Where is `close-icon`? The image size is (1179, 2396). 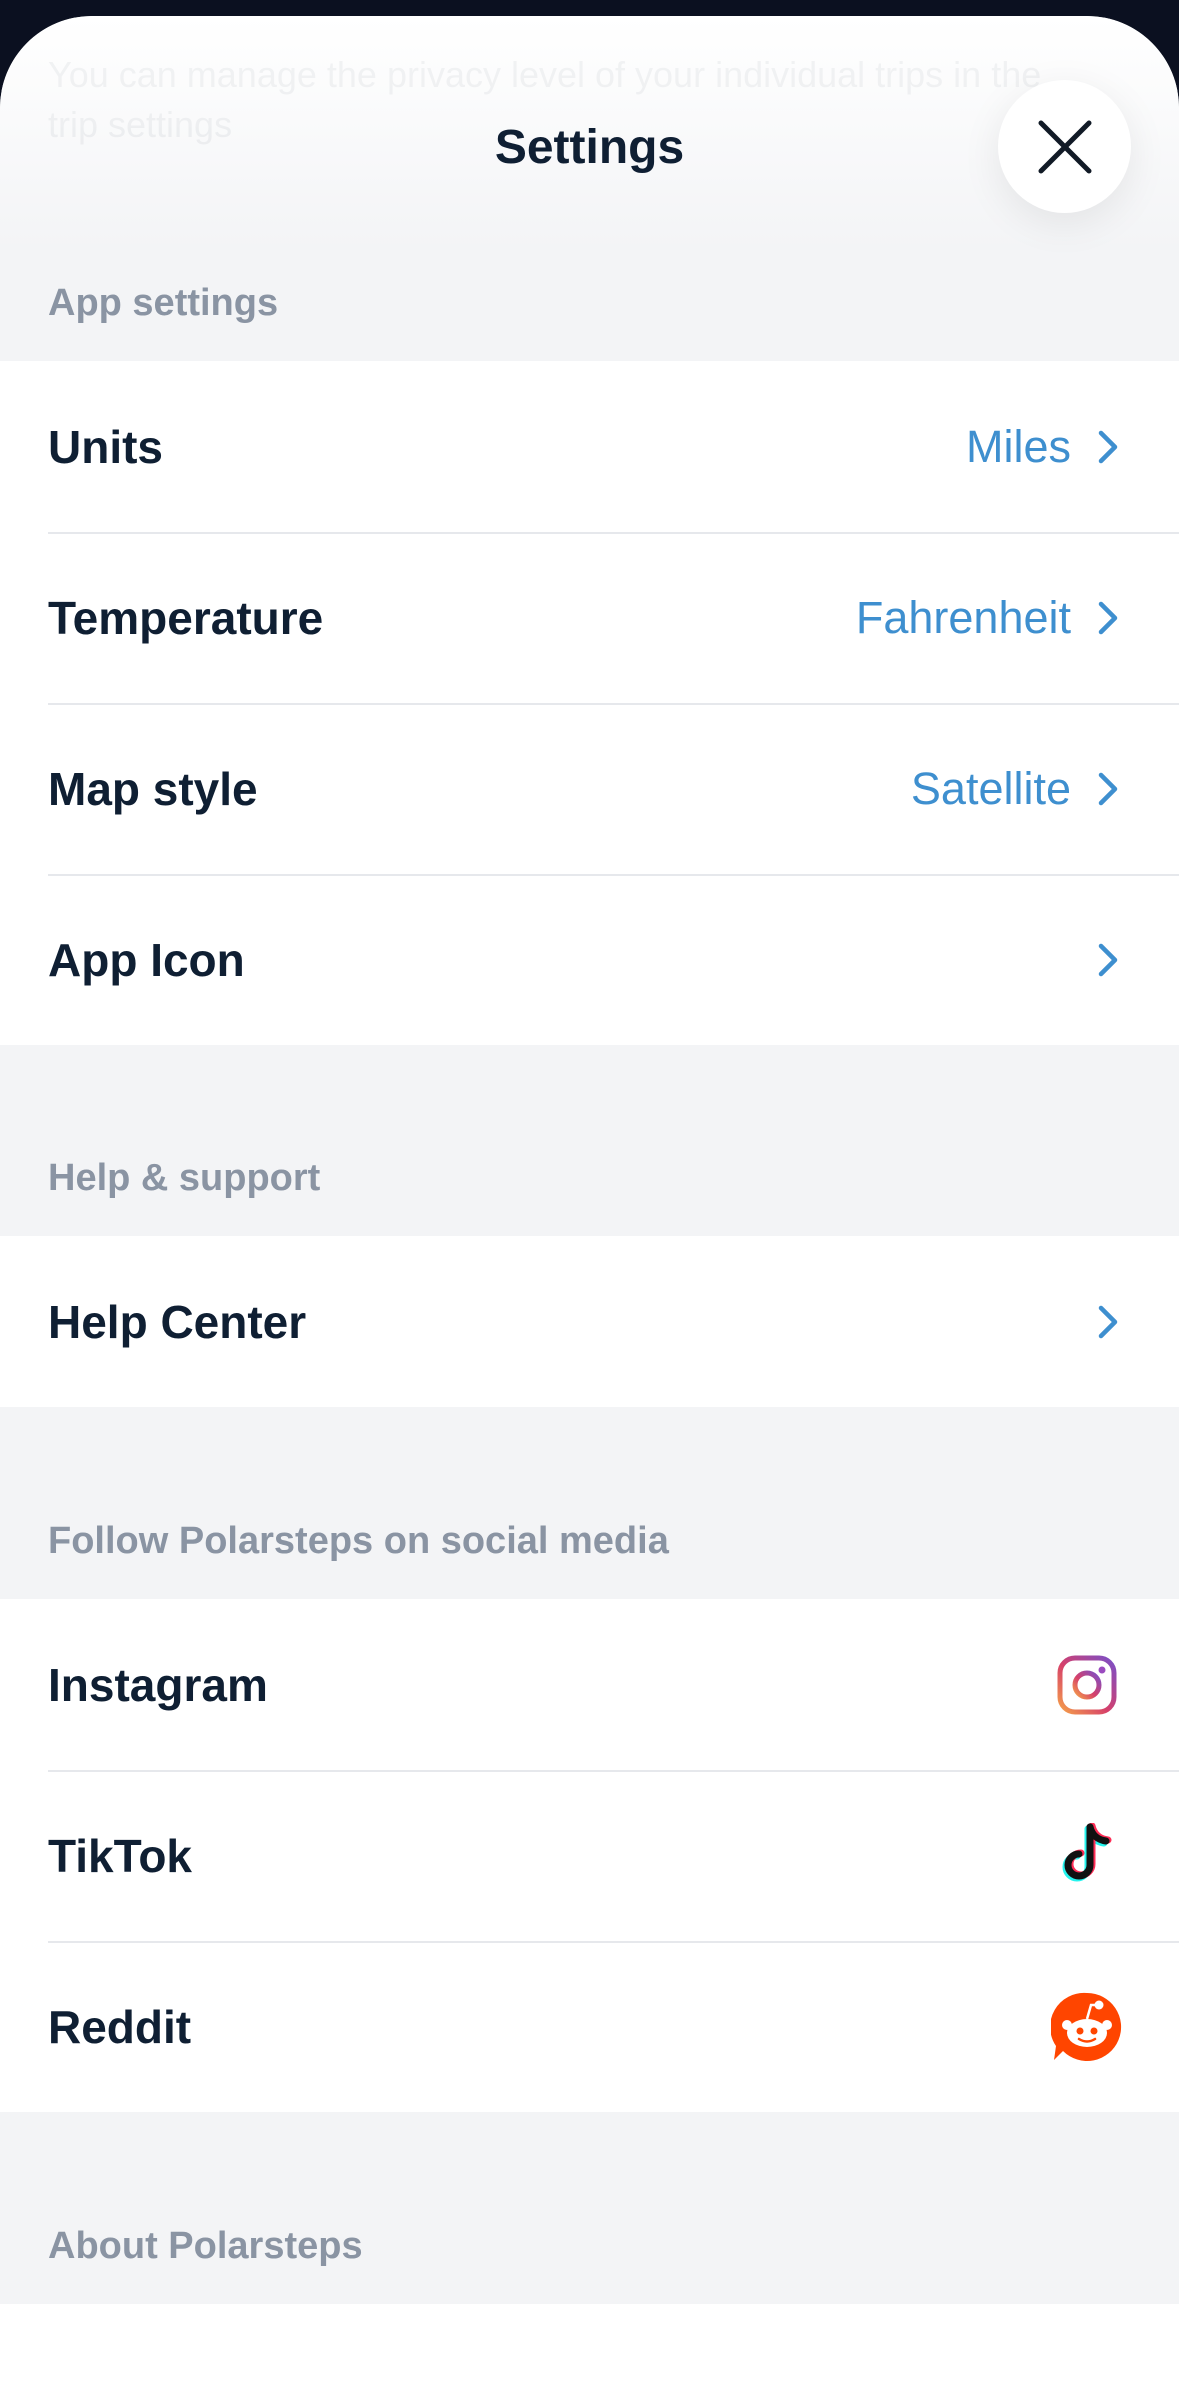 close-icon is located at coordinates (1064, 146).